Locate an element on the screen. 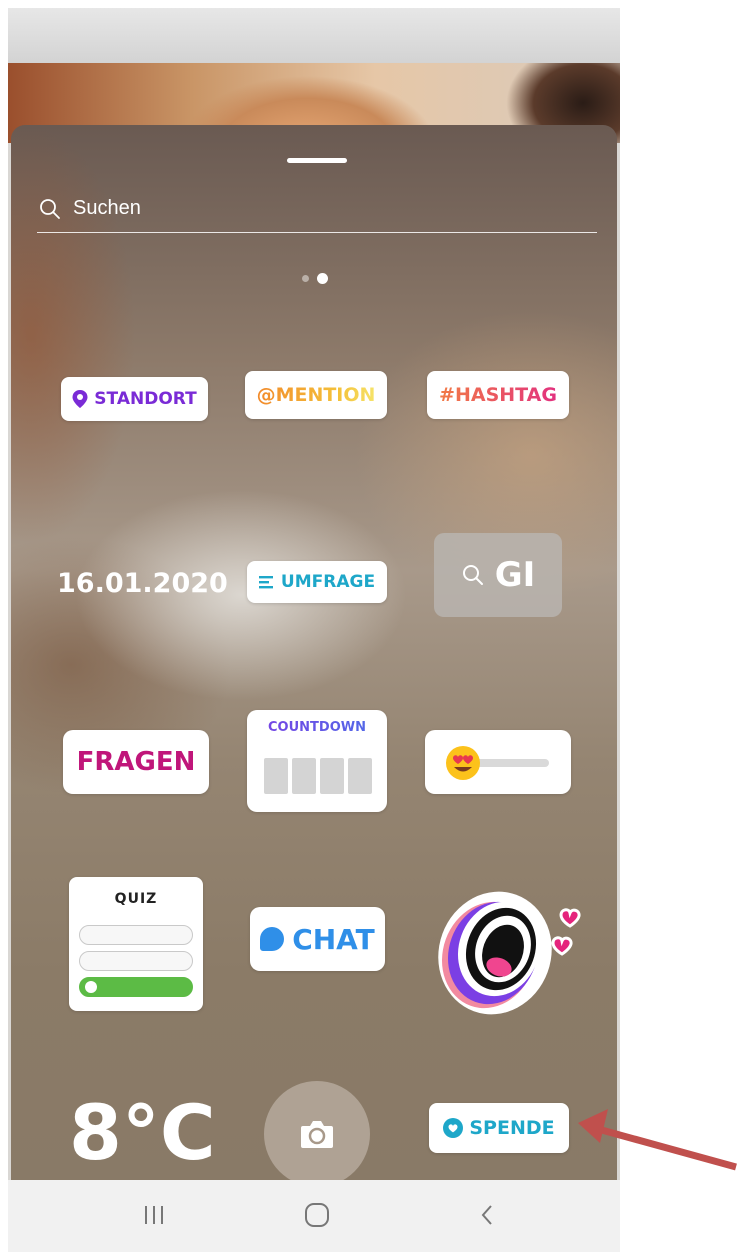 The height and width of the screenshot is (1254, 739). search-icon is located at coordinates (50, 208).